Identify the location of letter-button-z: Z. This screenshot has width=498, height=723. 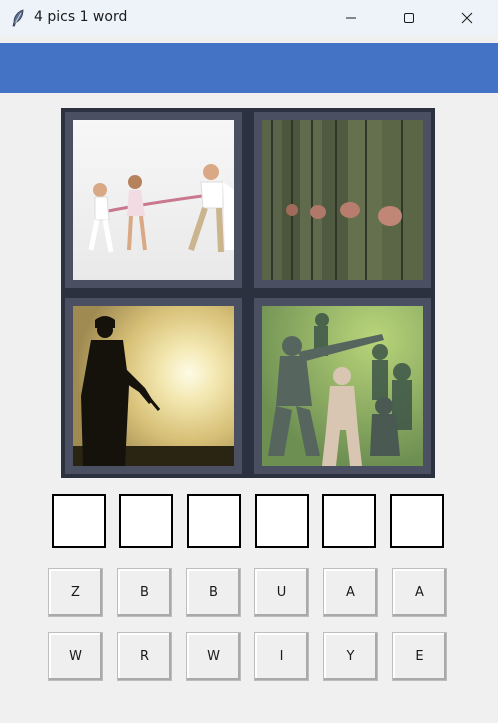
(75, 592).